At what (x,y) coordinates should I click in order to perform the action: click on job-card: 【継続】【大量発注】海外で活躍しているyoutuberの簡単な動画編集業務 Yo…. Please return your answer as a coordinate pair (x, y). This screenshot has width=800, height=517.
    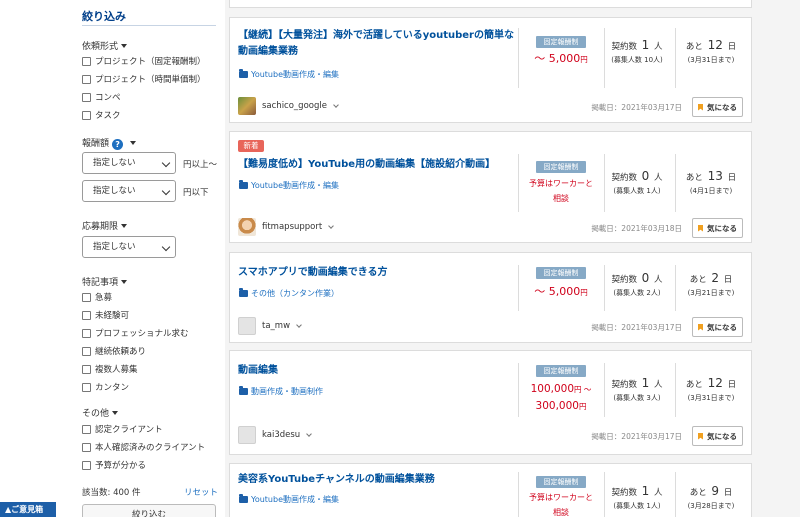
    Looking at the image, I should click on (490, 70).